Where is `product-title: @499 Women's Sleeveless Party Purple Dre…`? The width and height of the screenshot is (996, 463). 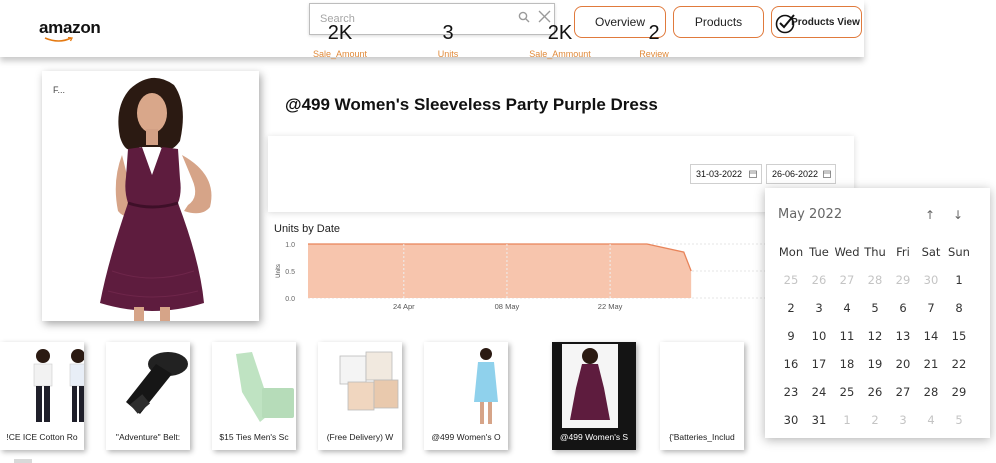
product-title: @499 Women's Sleeveless Party Purple Dre… is located at coordinates (471, 104).